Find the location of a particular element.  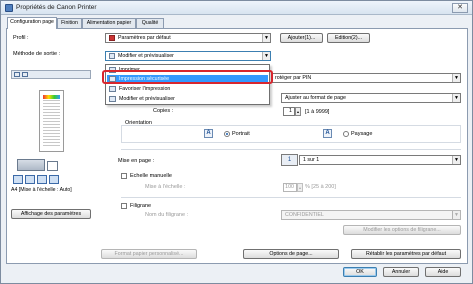

dropdown-item-modifier: Modifier et prévisualiser is located at coordinates (187, 99).